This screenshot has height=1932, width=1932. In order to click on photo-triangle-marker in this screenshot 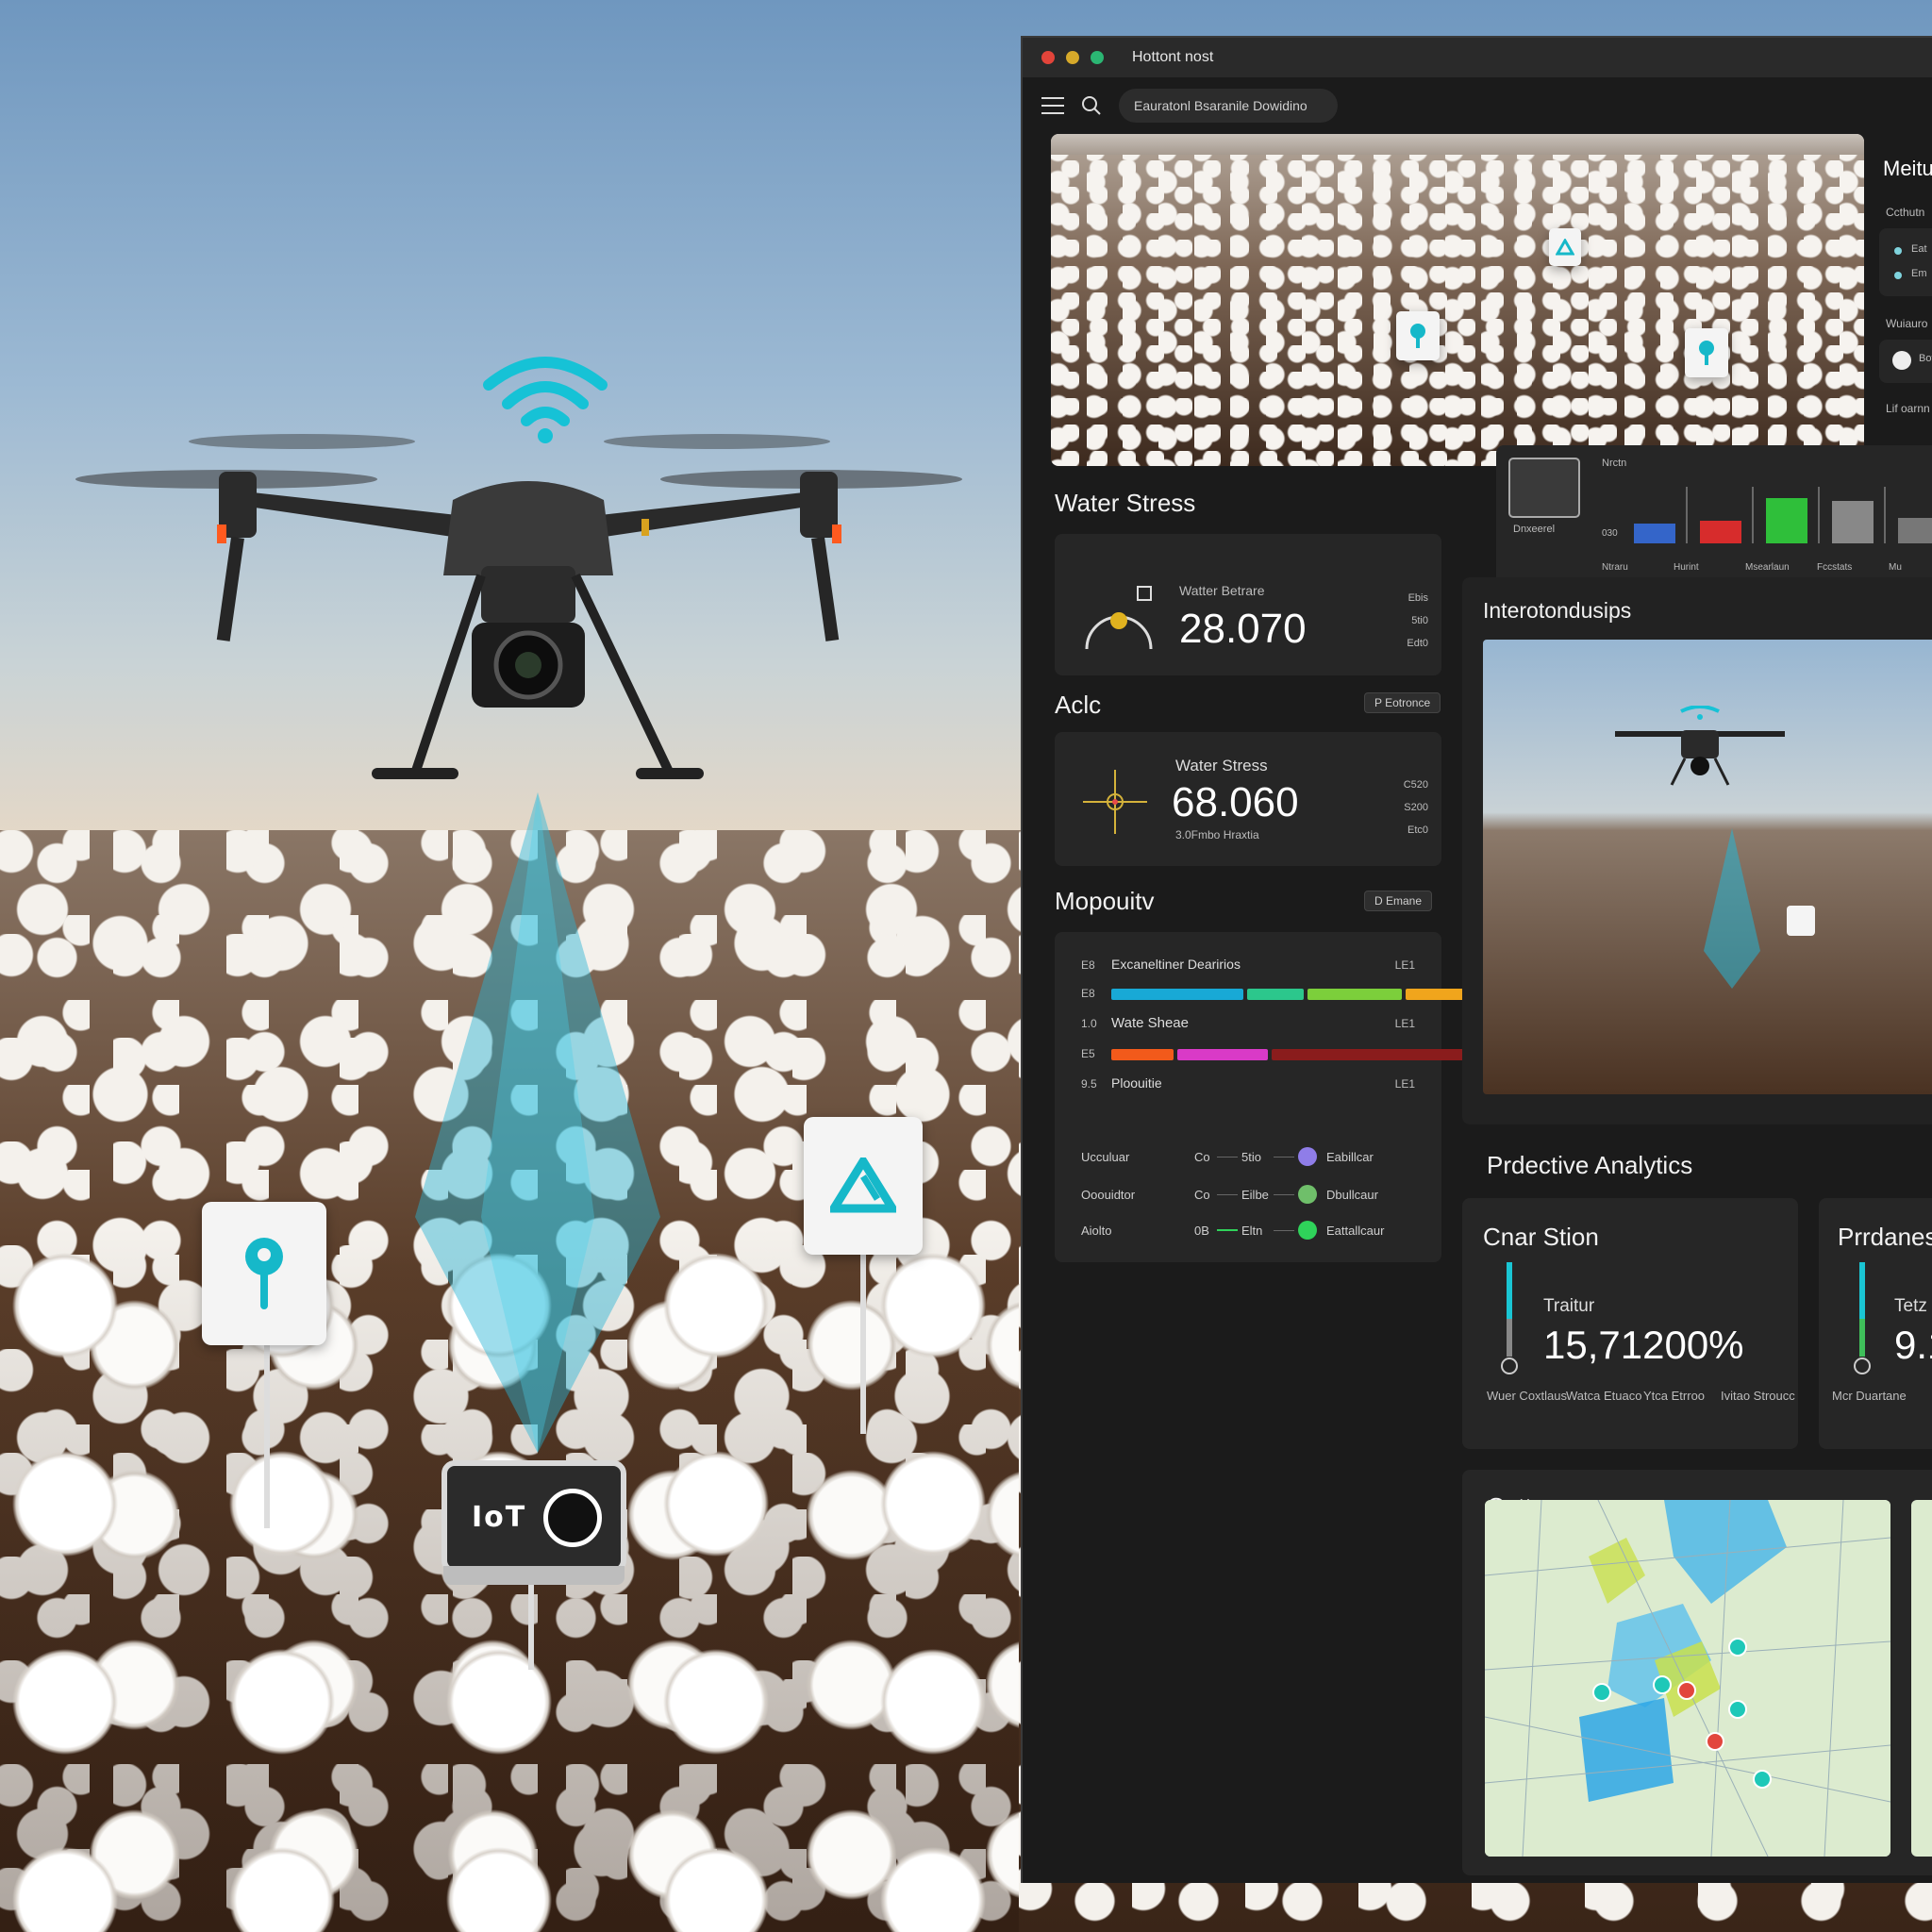, I will do `click(1565, 247)`.